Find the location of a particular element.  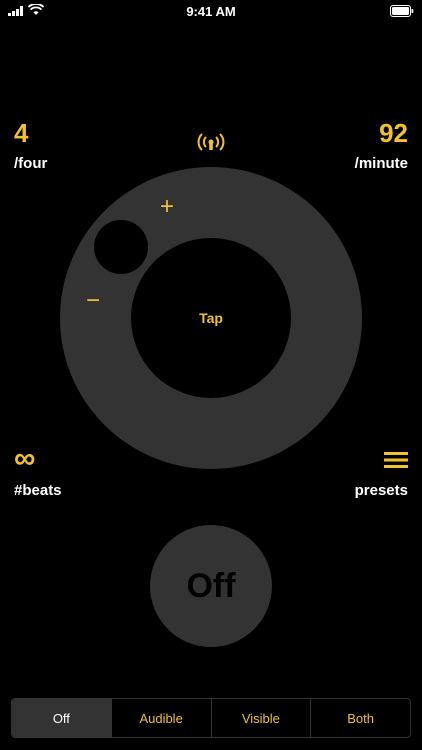

beats-label: #beats is located at coordinates (38, 490).